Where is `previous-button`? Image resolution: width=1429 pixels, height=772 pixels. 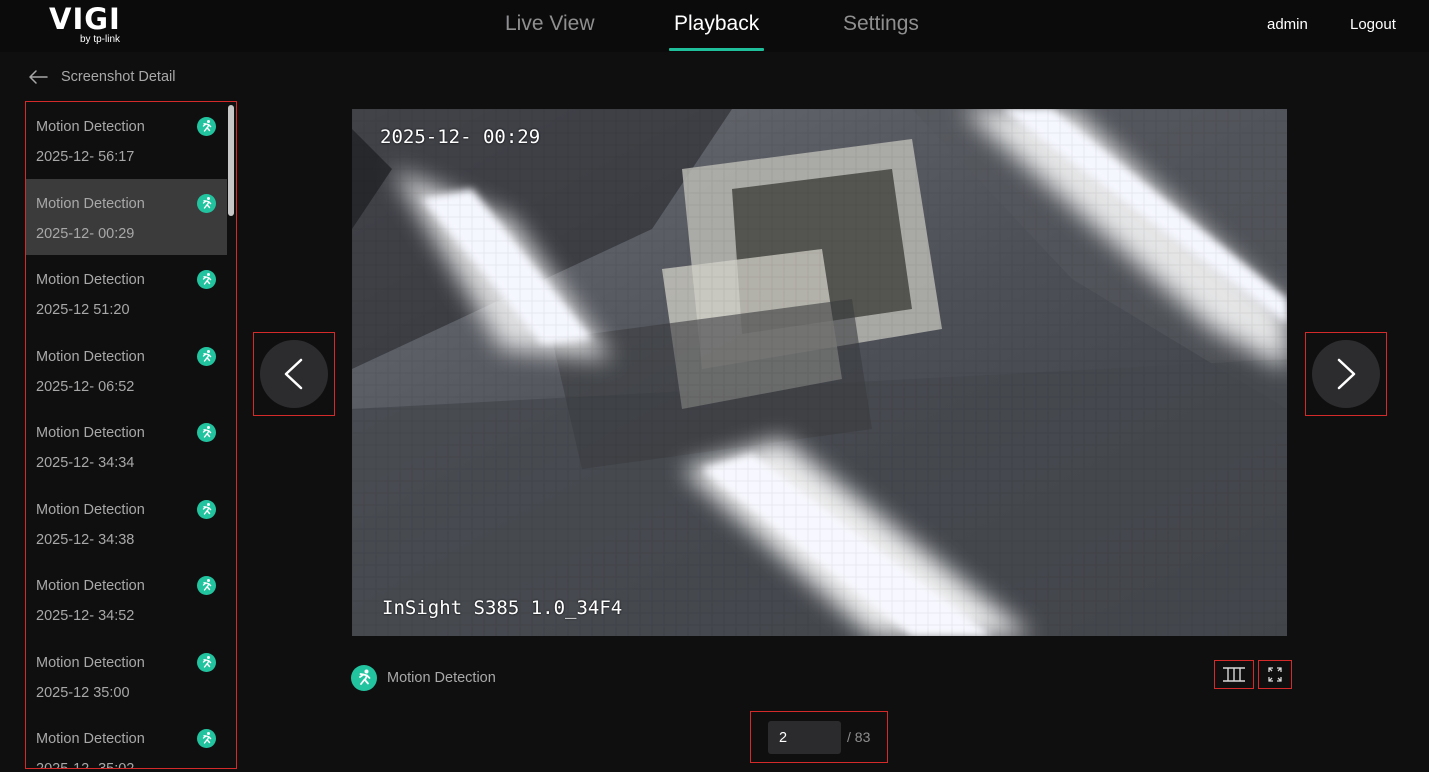
previous-button is located at coordinates (294, 374).